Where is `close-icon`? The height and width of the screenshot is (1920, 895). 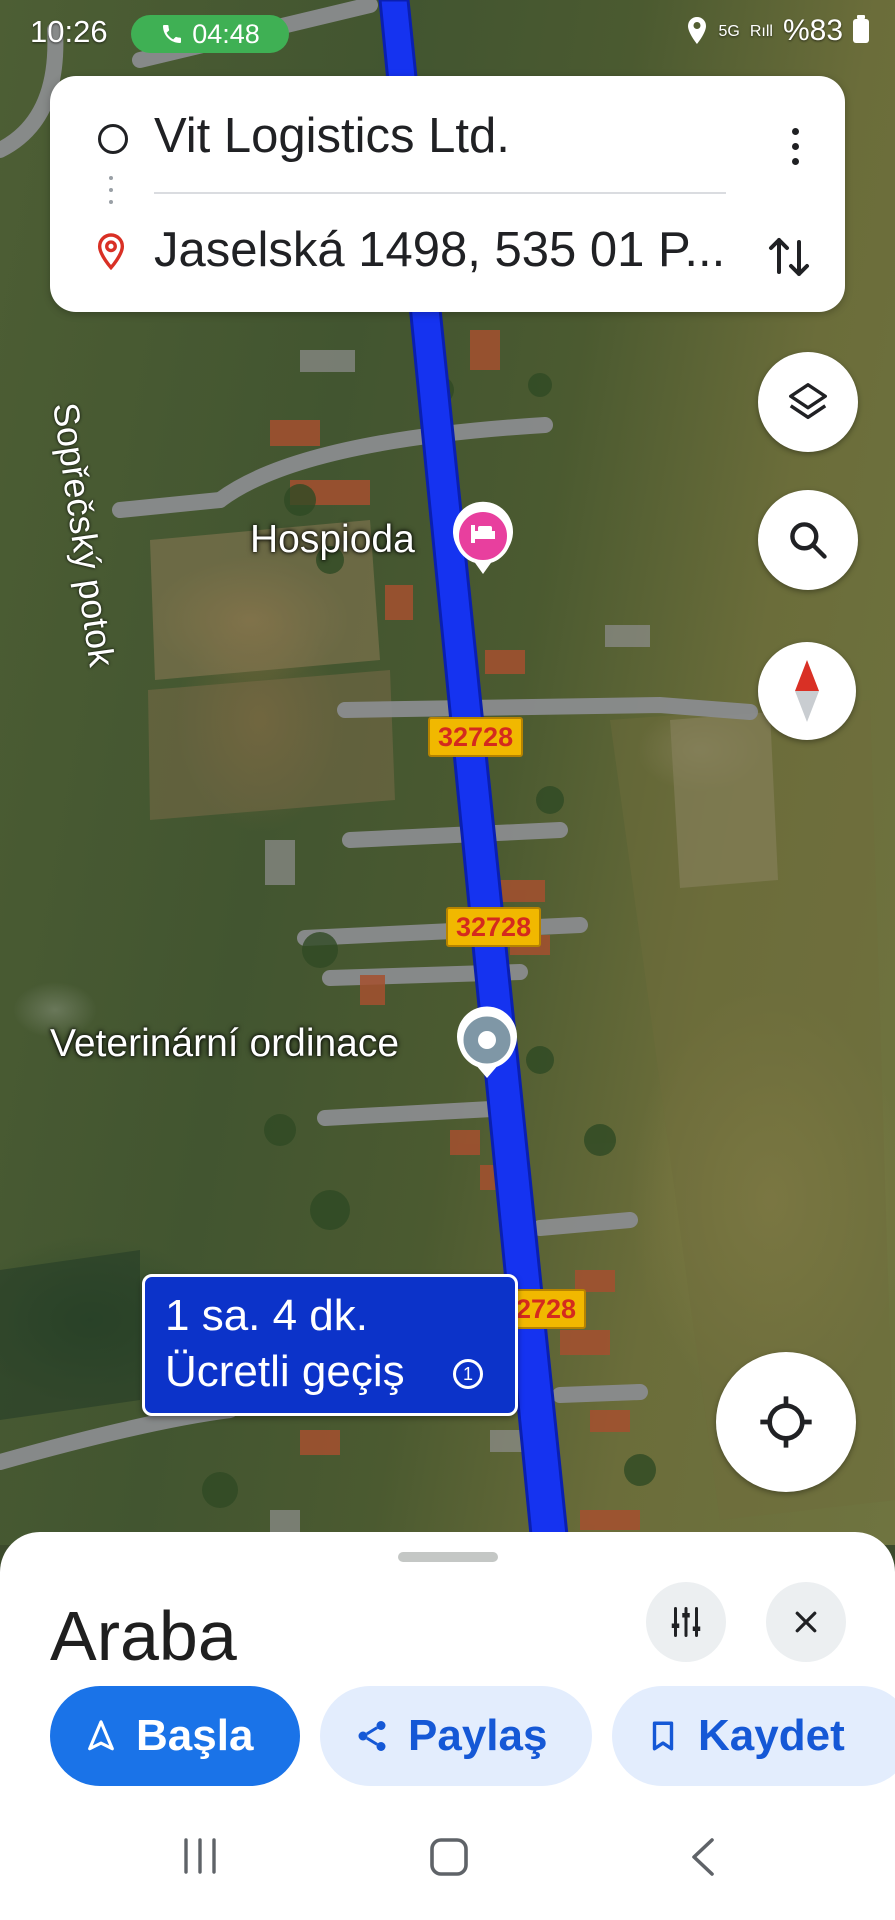
close-icon is located at coordinates (806, 1622).